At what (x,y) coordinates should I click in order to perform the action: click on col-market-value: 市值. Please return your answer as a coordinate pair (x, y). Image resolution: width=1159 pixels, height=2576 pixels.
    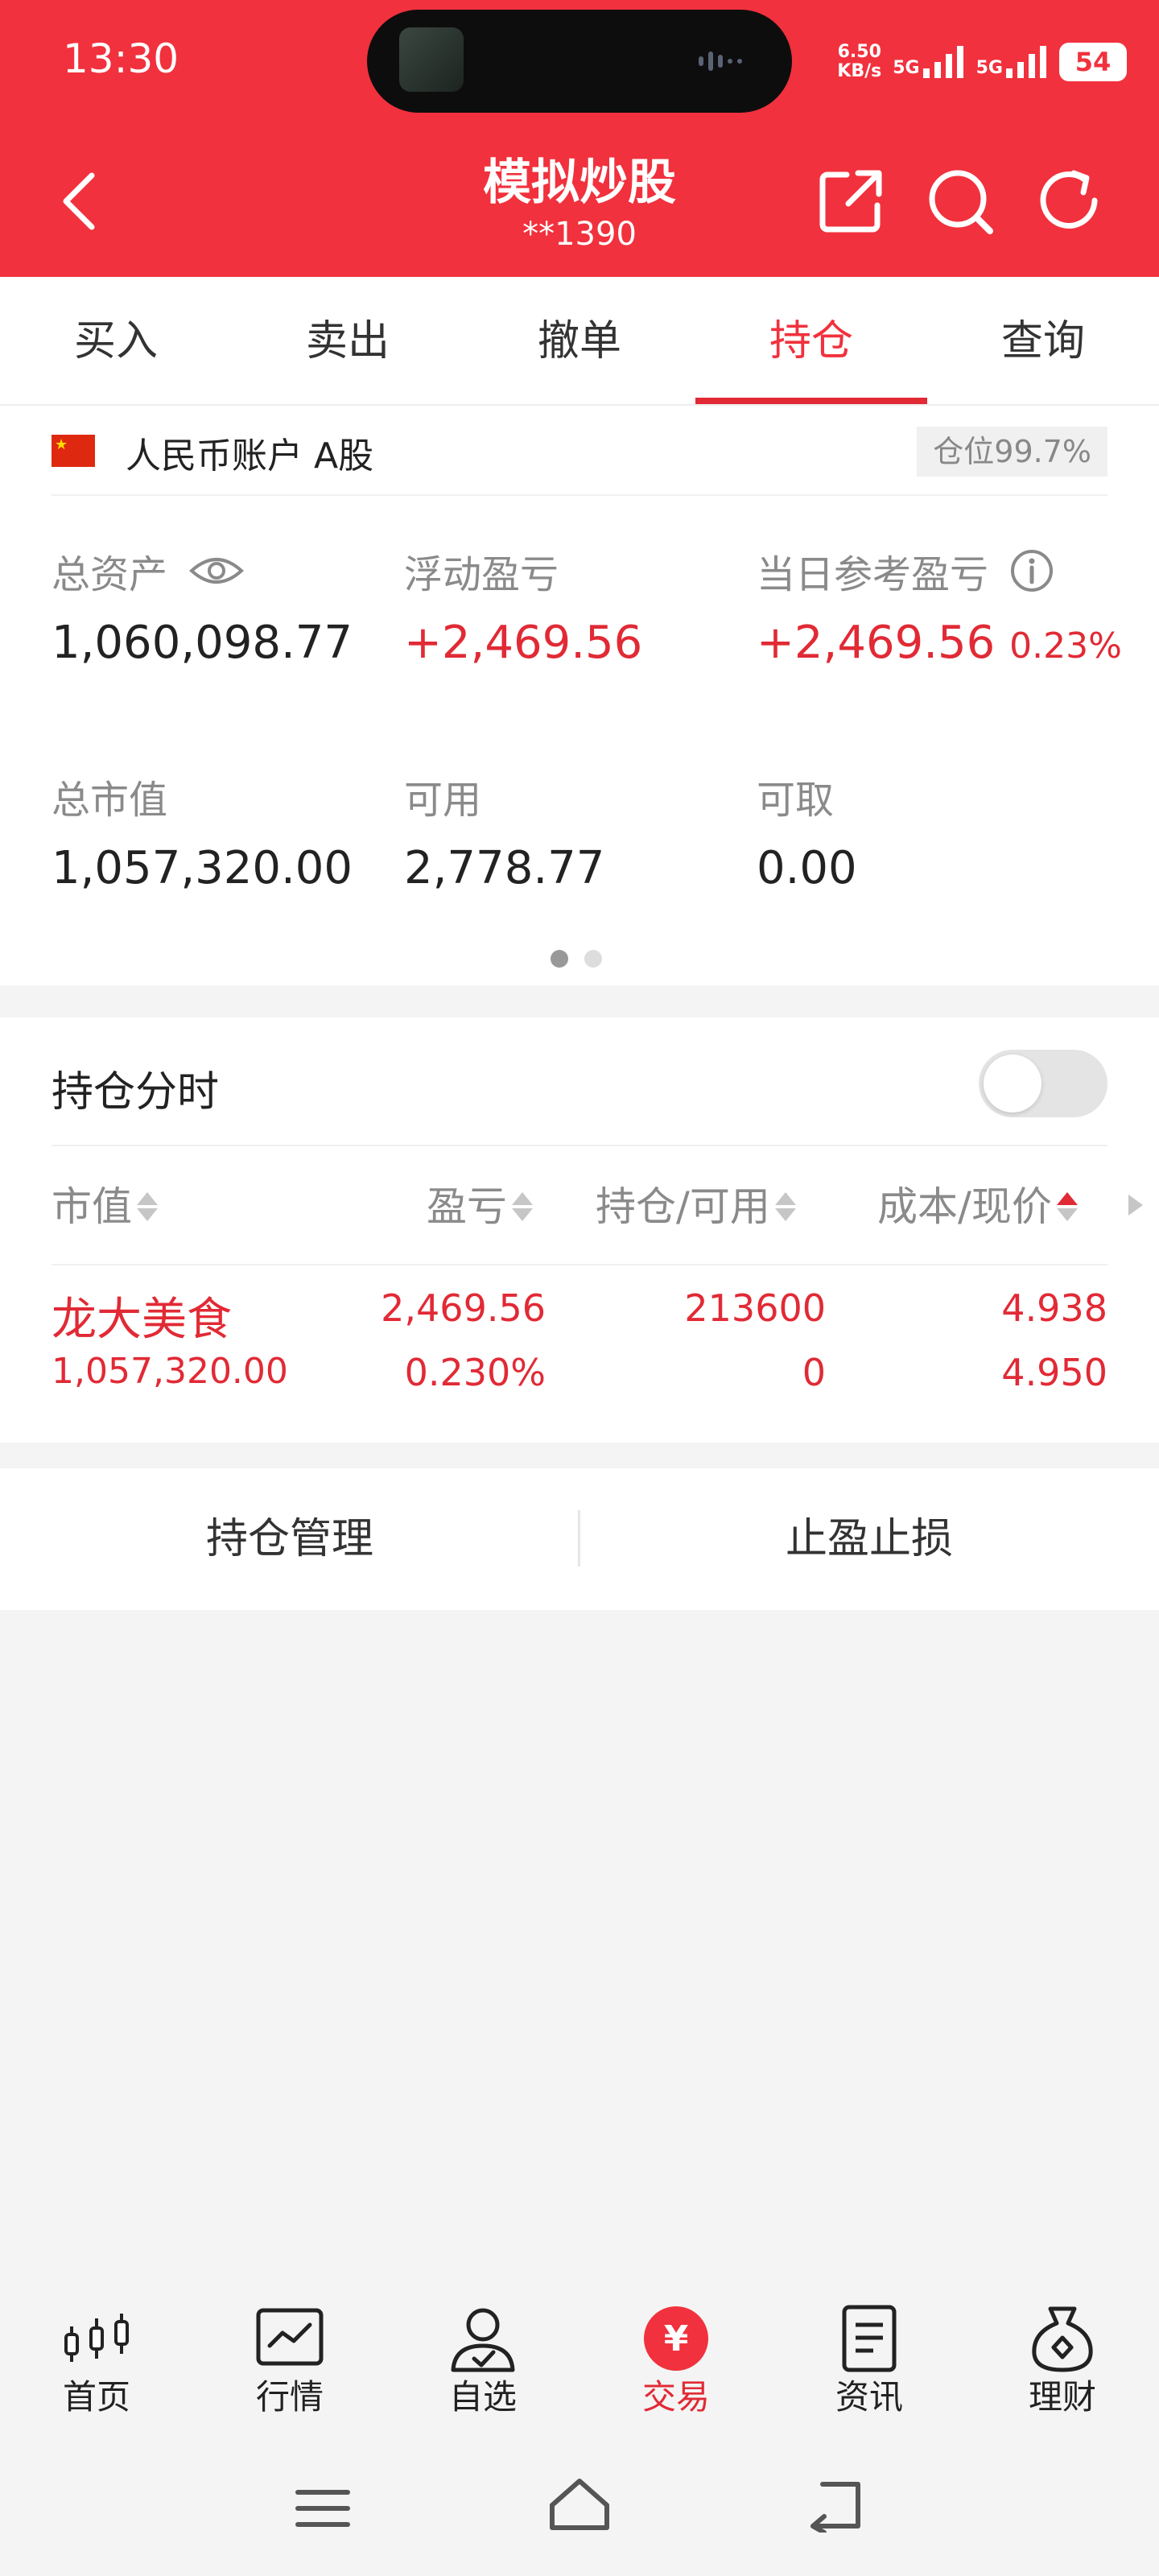
    Looking at the image, I should click on (105, 1206).